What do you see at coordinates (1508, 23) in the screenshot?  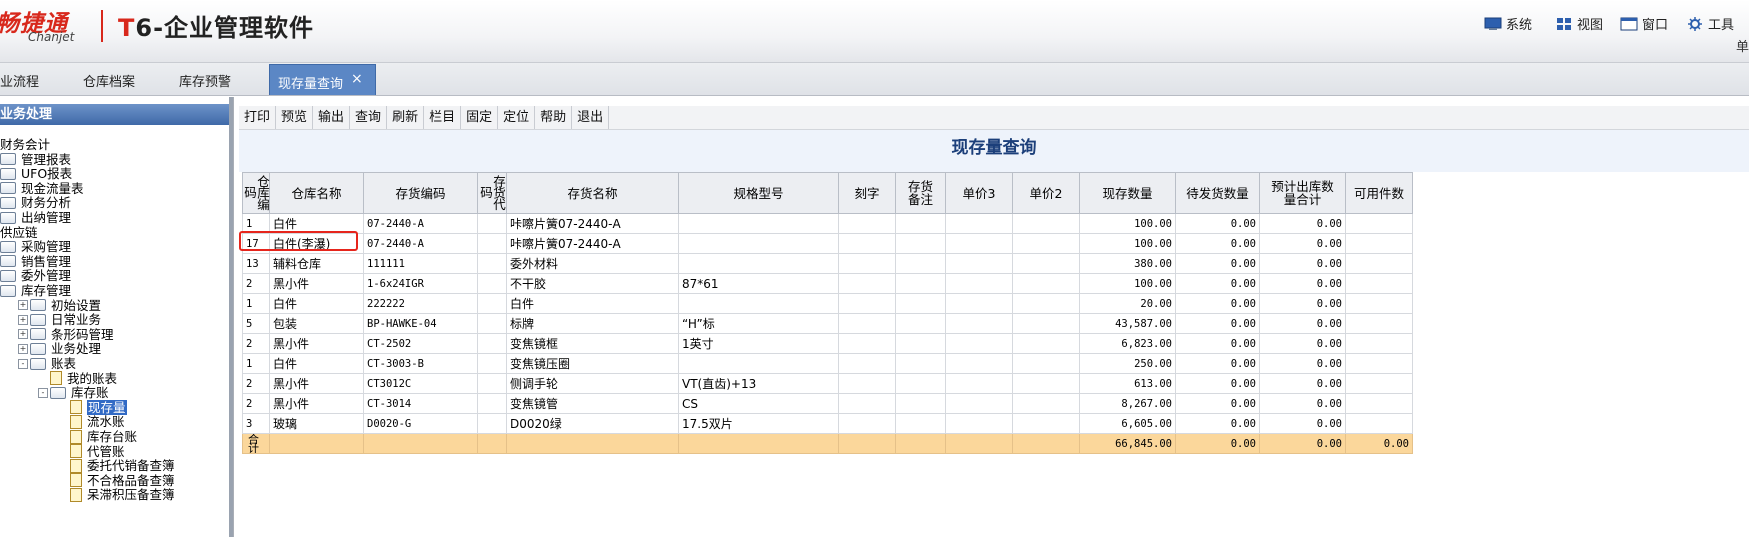 I see `menu-system: 系统` at bounding box center [1508, 23].